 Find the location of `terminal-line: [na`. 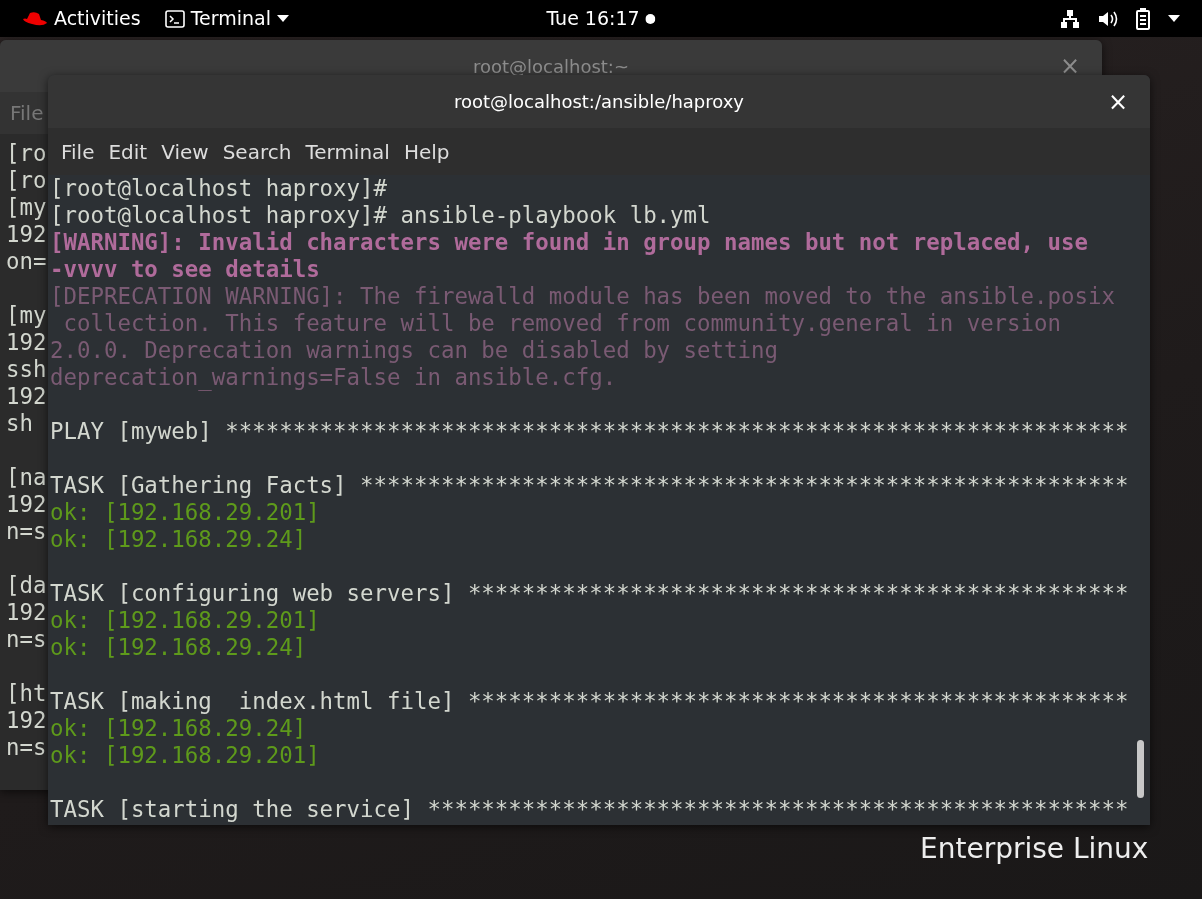

terminal-line: [na is located at coordinates (26, 477).